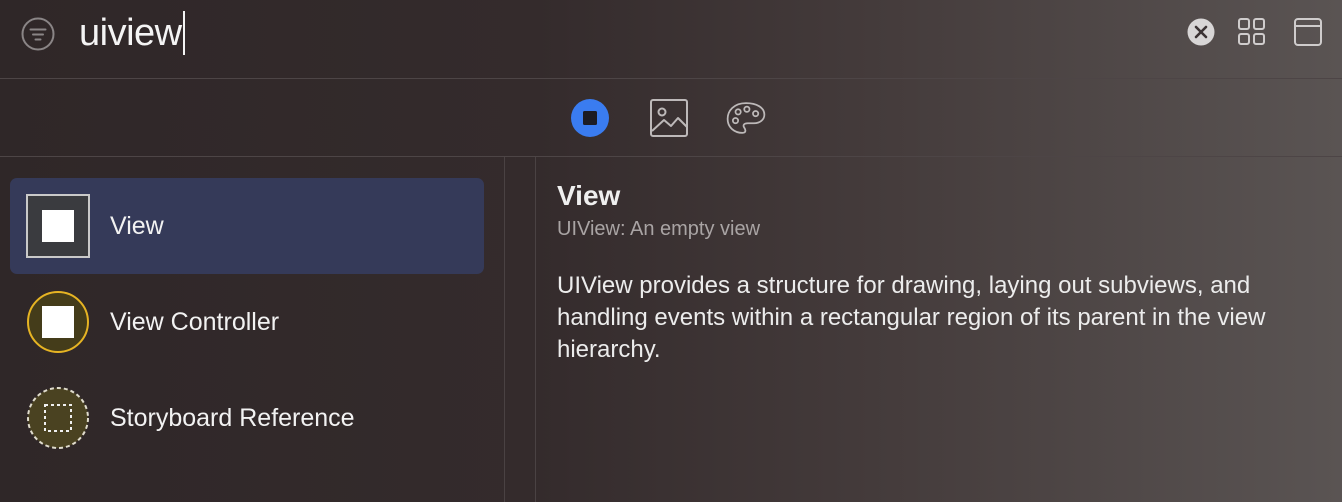 This screenshot has height=502, width=1342. What do you see at coordinates (746, 118) in the screenshot?
I see `palette-icon` at bounding box center [746, 118].